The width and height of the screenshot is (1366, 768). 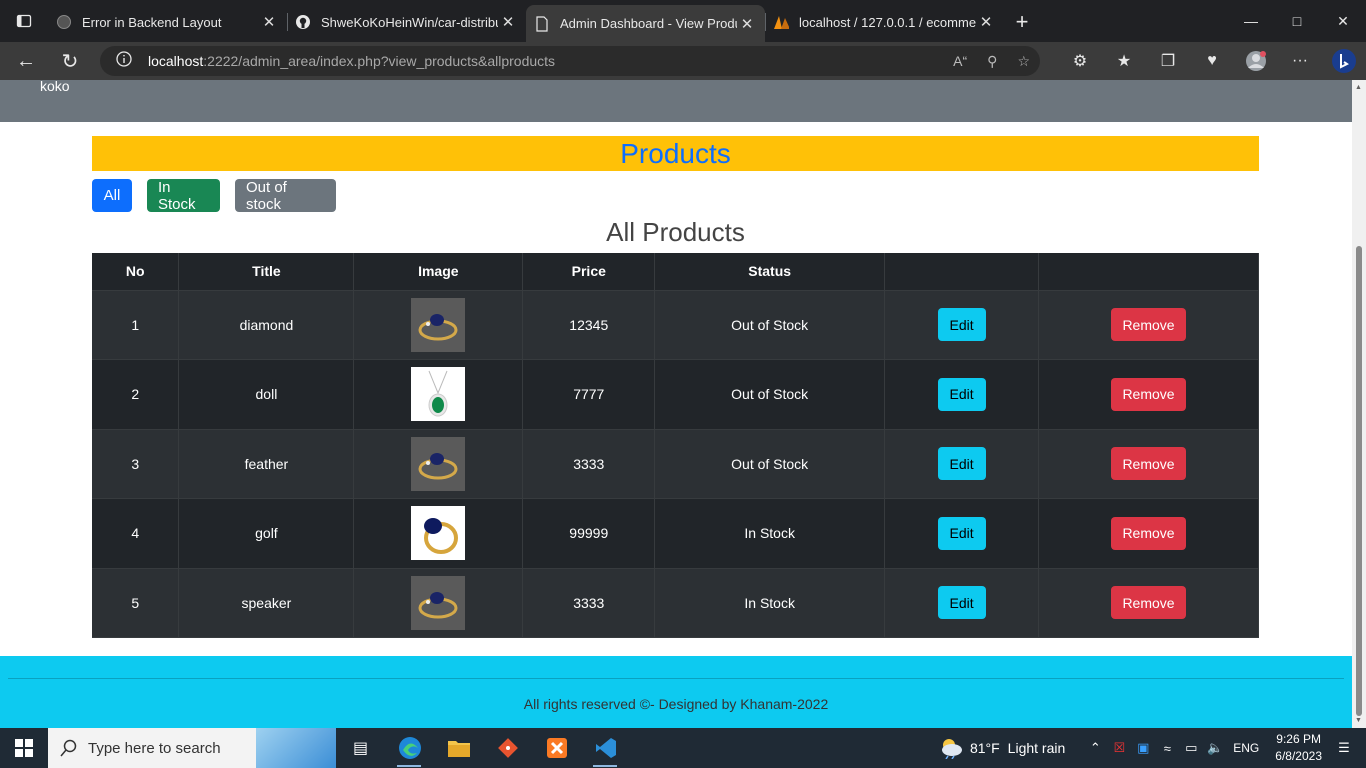 What do you see at coordinates (1095, 748) in the screenshot?
I see `chevron-up-icon: ⌃` at bounding box center [1095, 748].